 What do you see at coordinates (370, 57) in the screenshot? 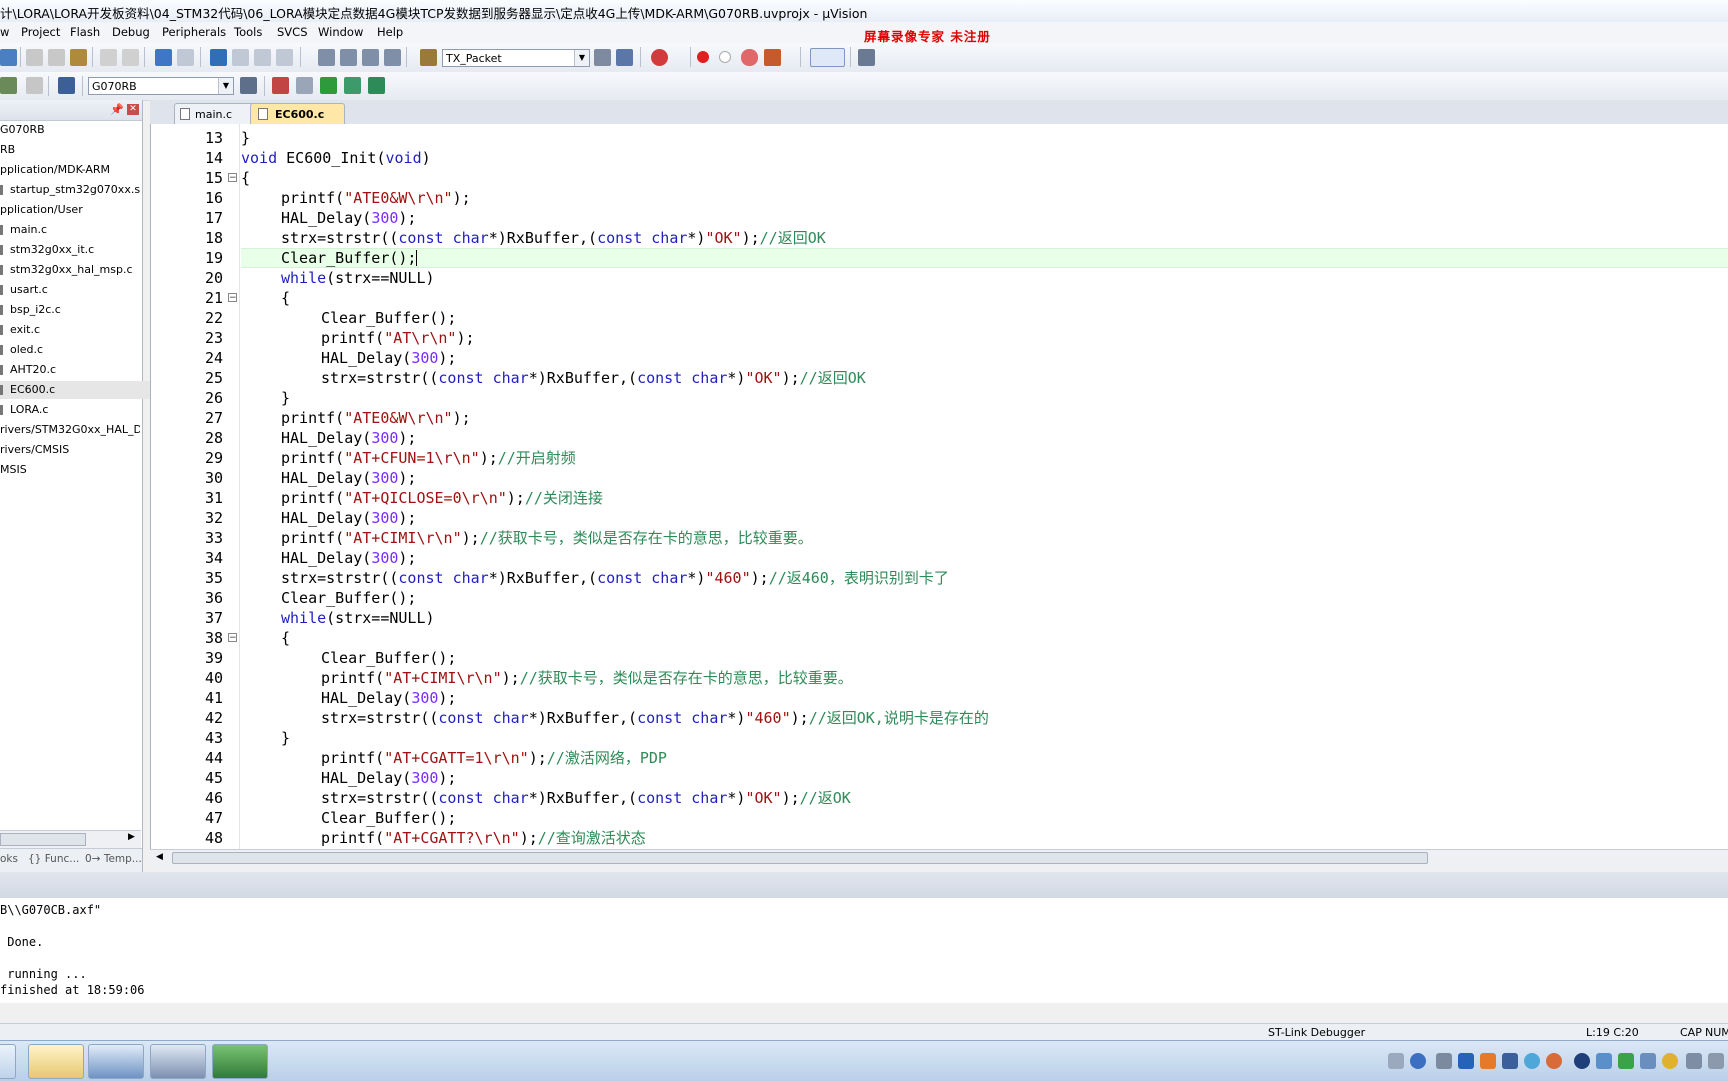
I see `comment-icon` at bounding box center [370, 57].